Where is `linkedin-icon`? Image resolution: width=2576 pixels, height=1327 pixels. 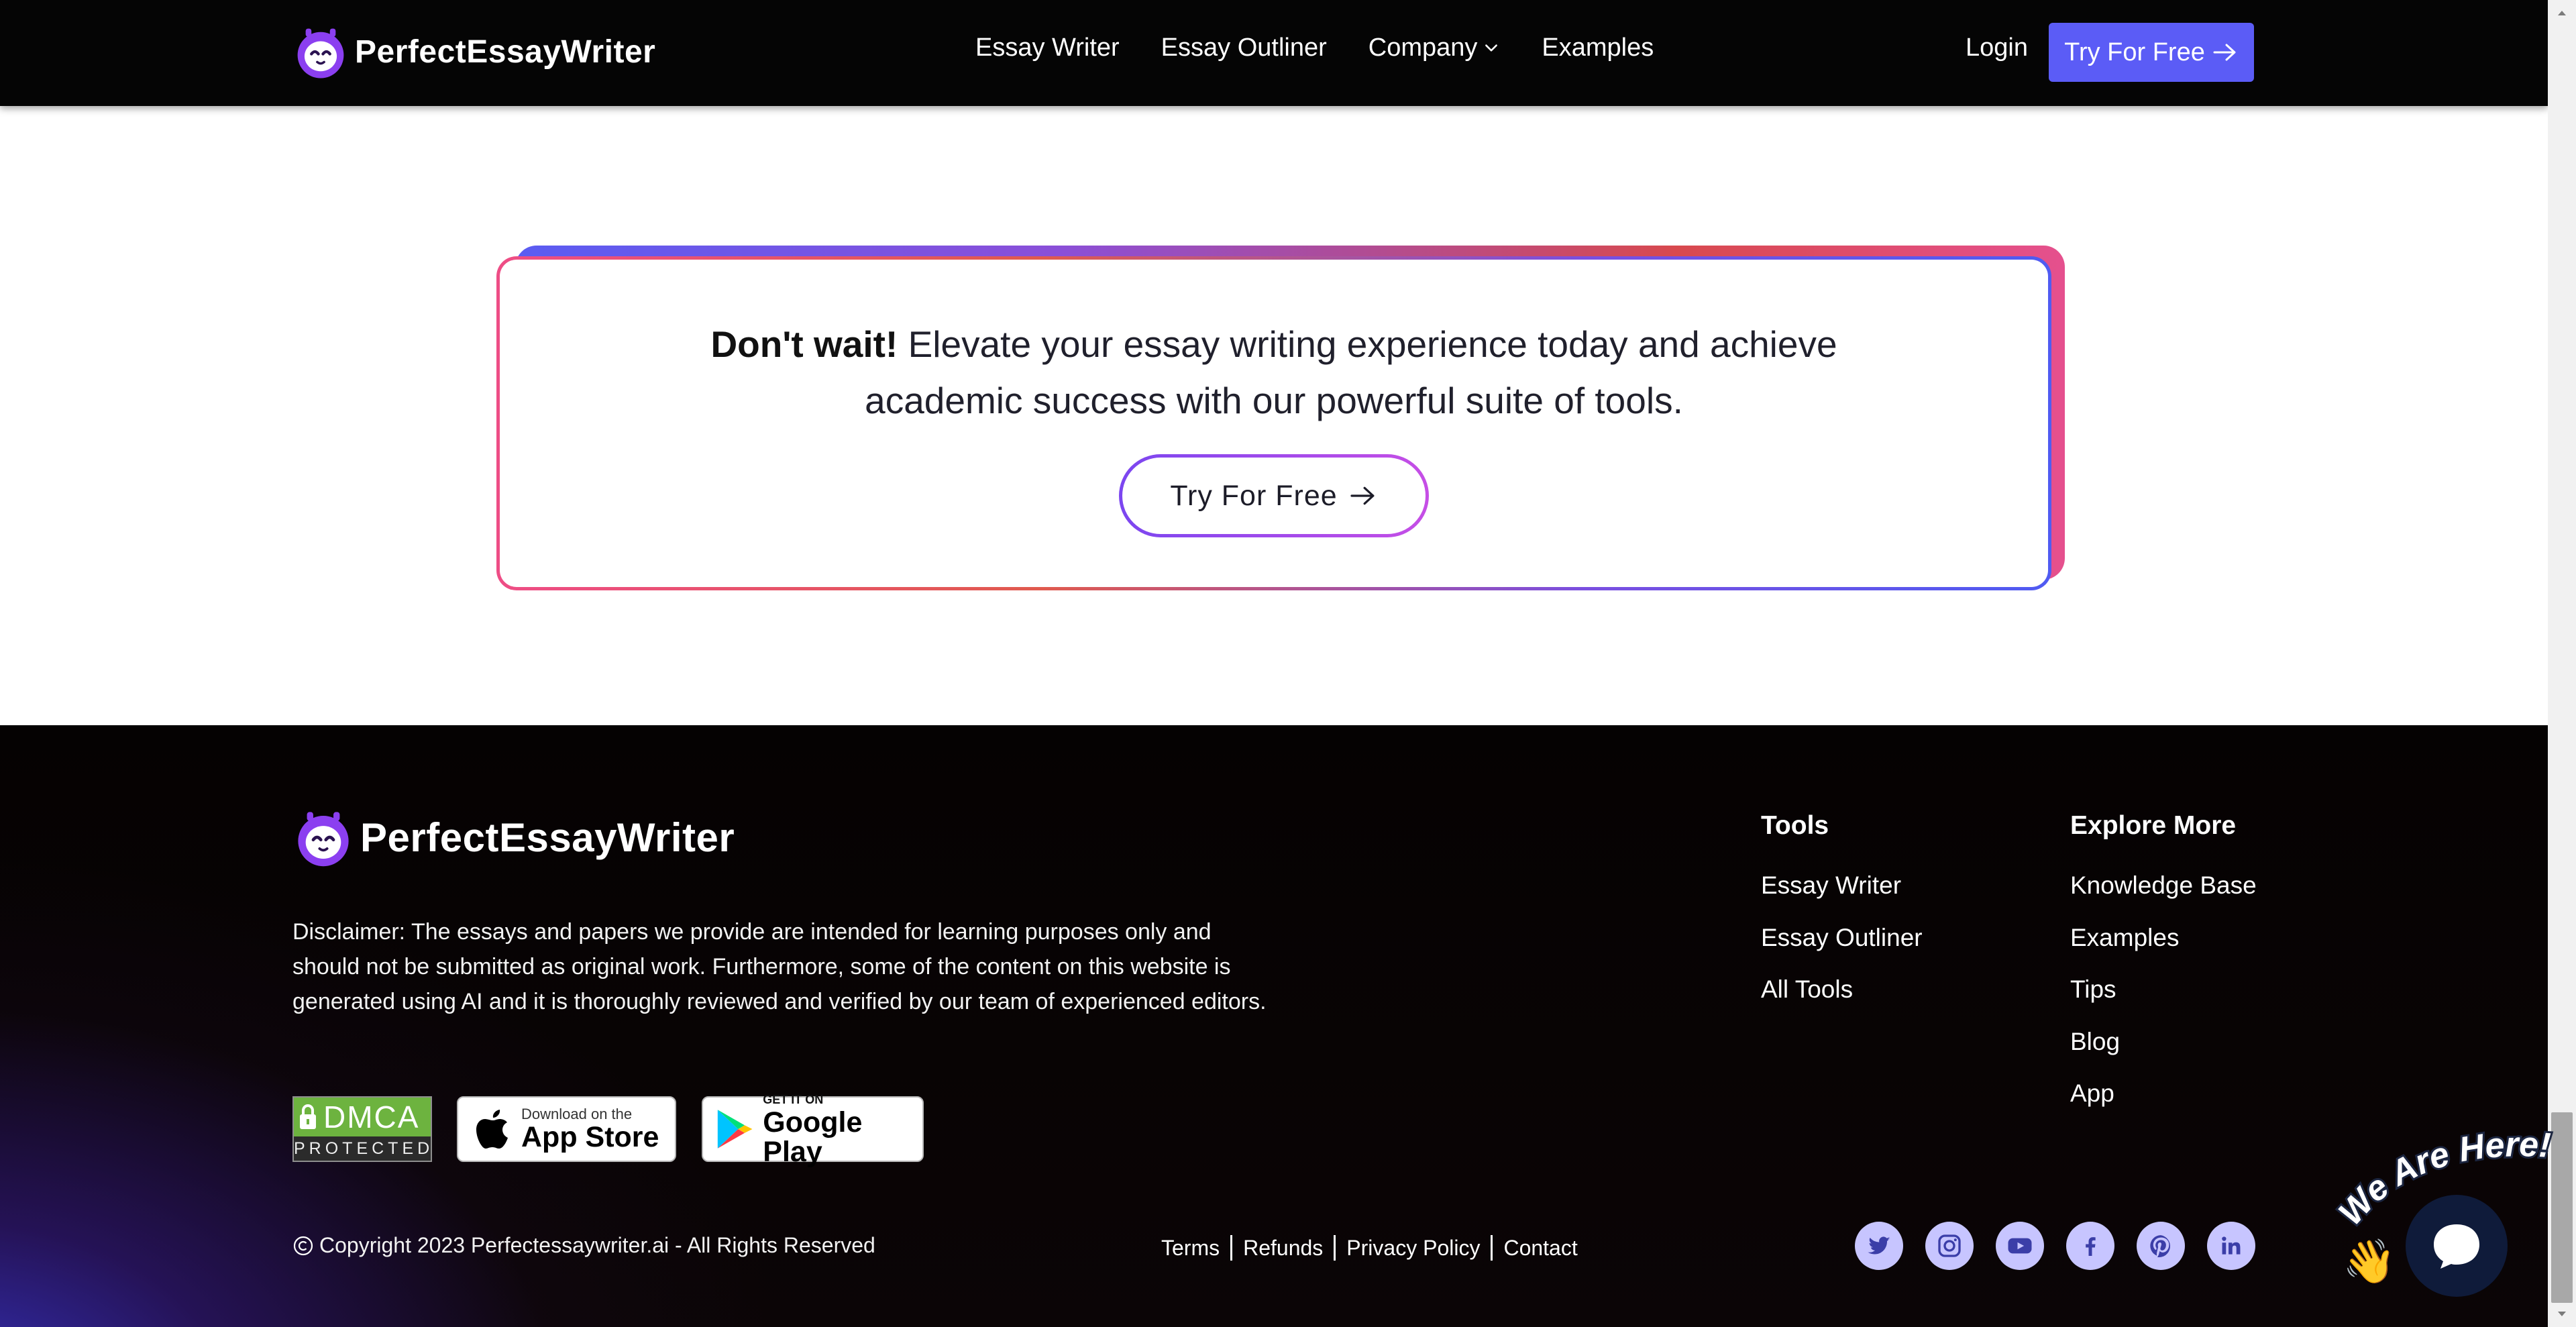 linkedin-icon is located at coordinates (2231, 1246).